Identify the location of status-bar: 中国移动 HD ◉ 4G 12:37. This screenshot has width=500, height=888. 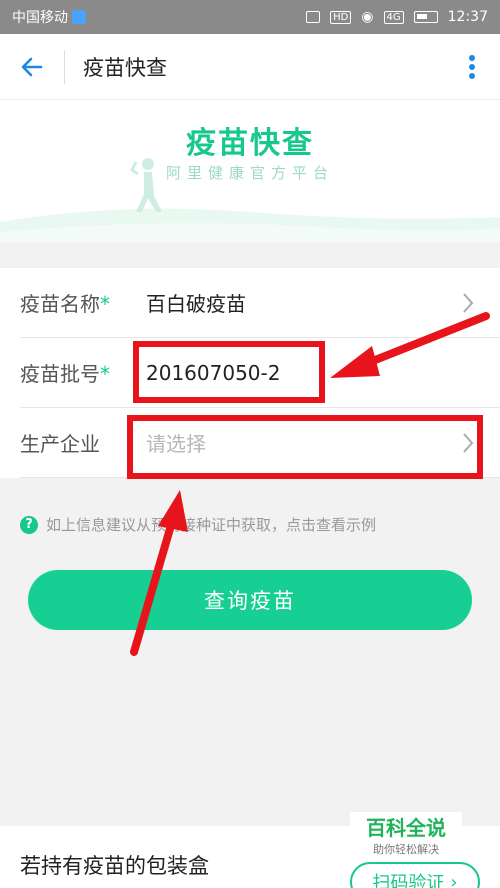
(250, 17).